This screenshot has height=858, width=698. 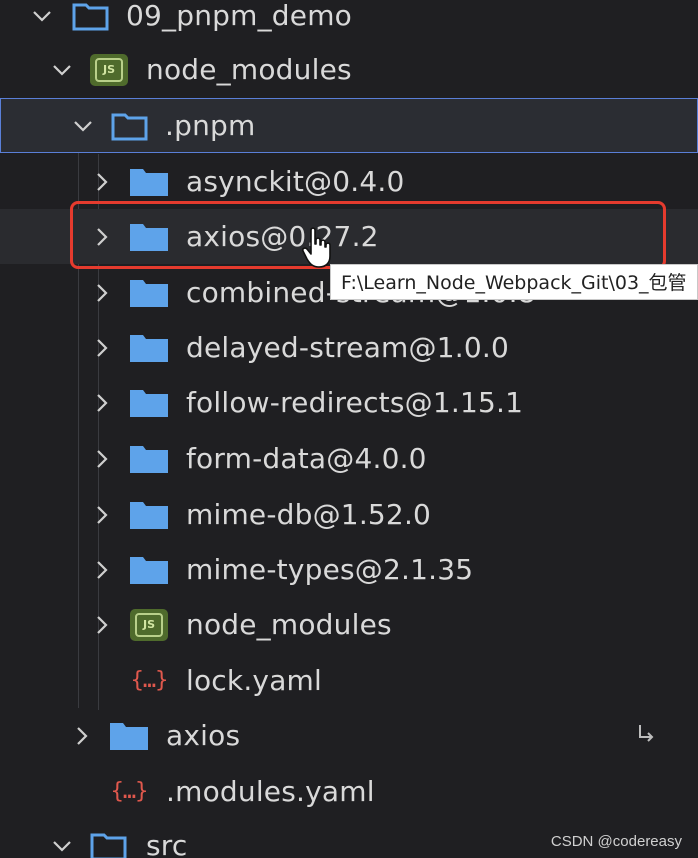 I want to click on path-tooltip: F:\Learn_Node_Webpack_Git\03_包管, so click(x=514, y=282).